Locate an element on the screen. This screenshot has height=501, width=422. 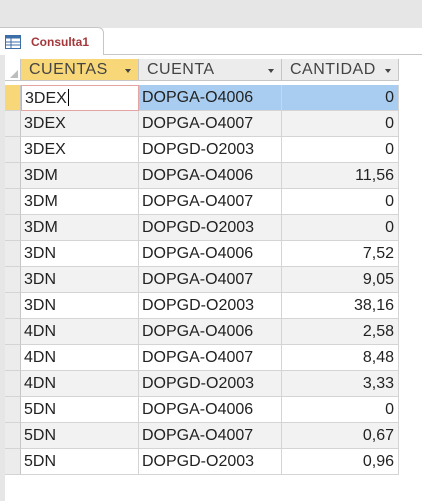
cell-cantidad: 9,05 is located at coordinates (340, 280).